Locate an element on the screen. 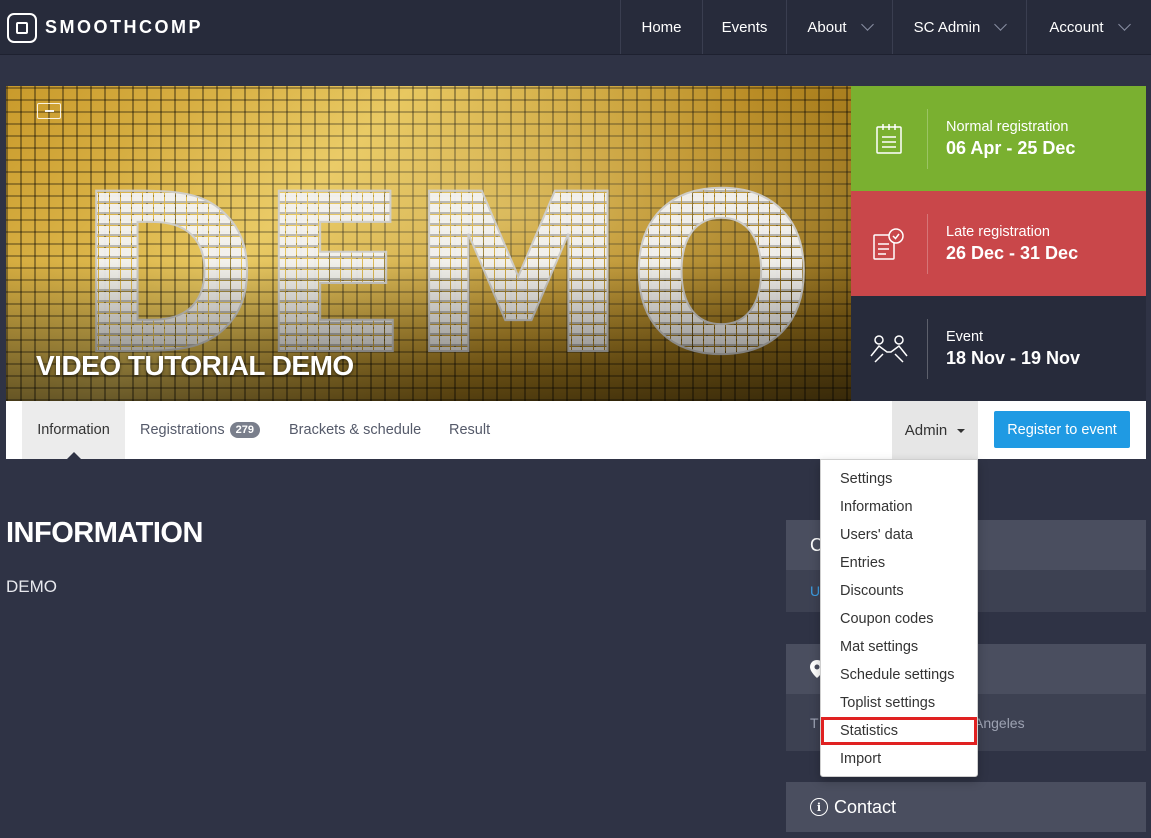 This screenshot has height=838, width=1151. admin-menu-settings: Settings is located at coordinates (899, 479).